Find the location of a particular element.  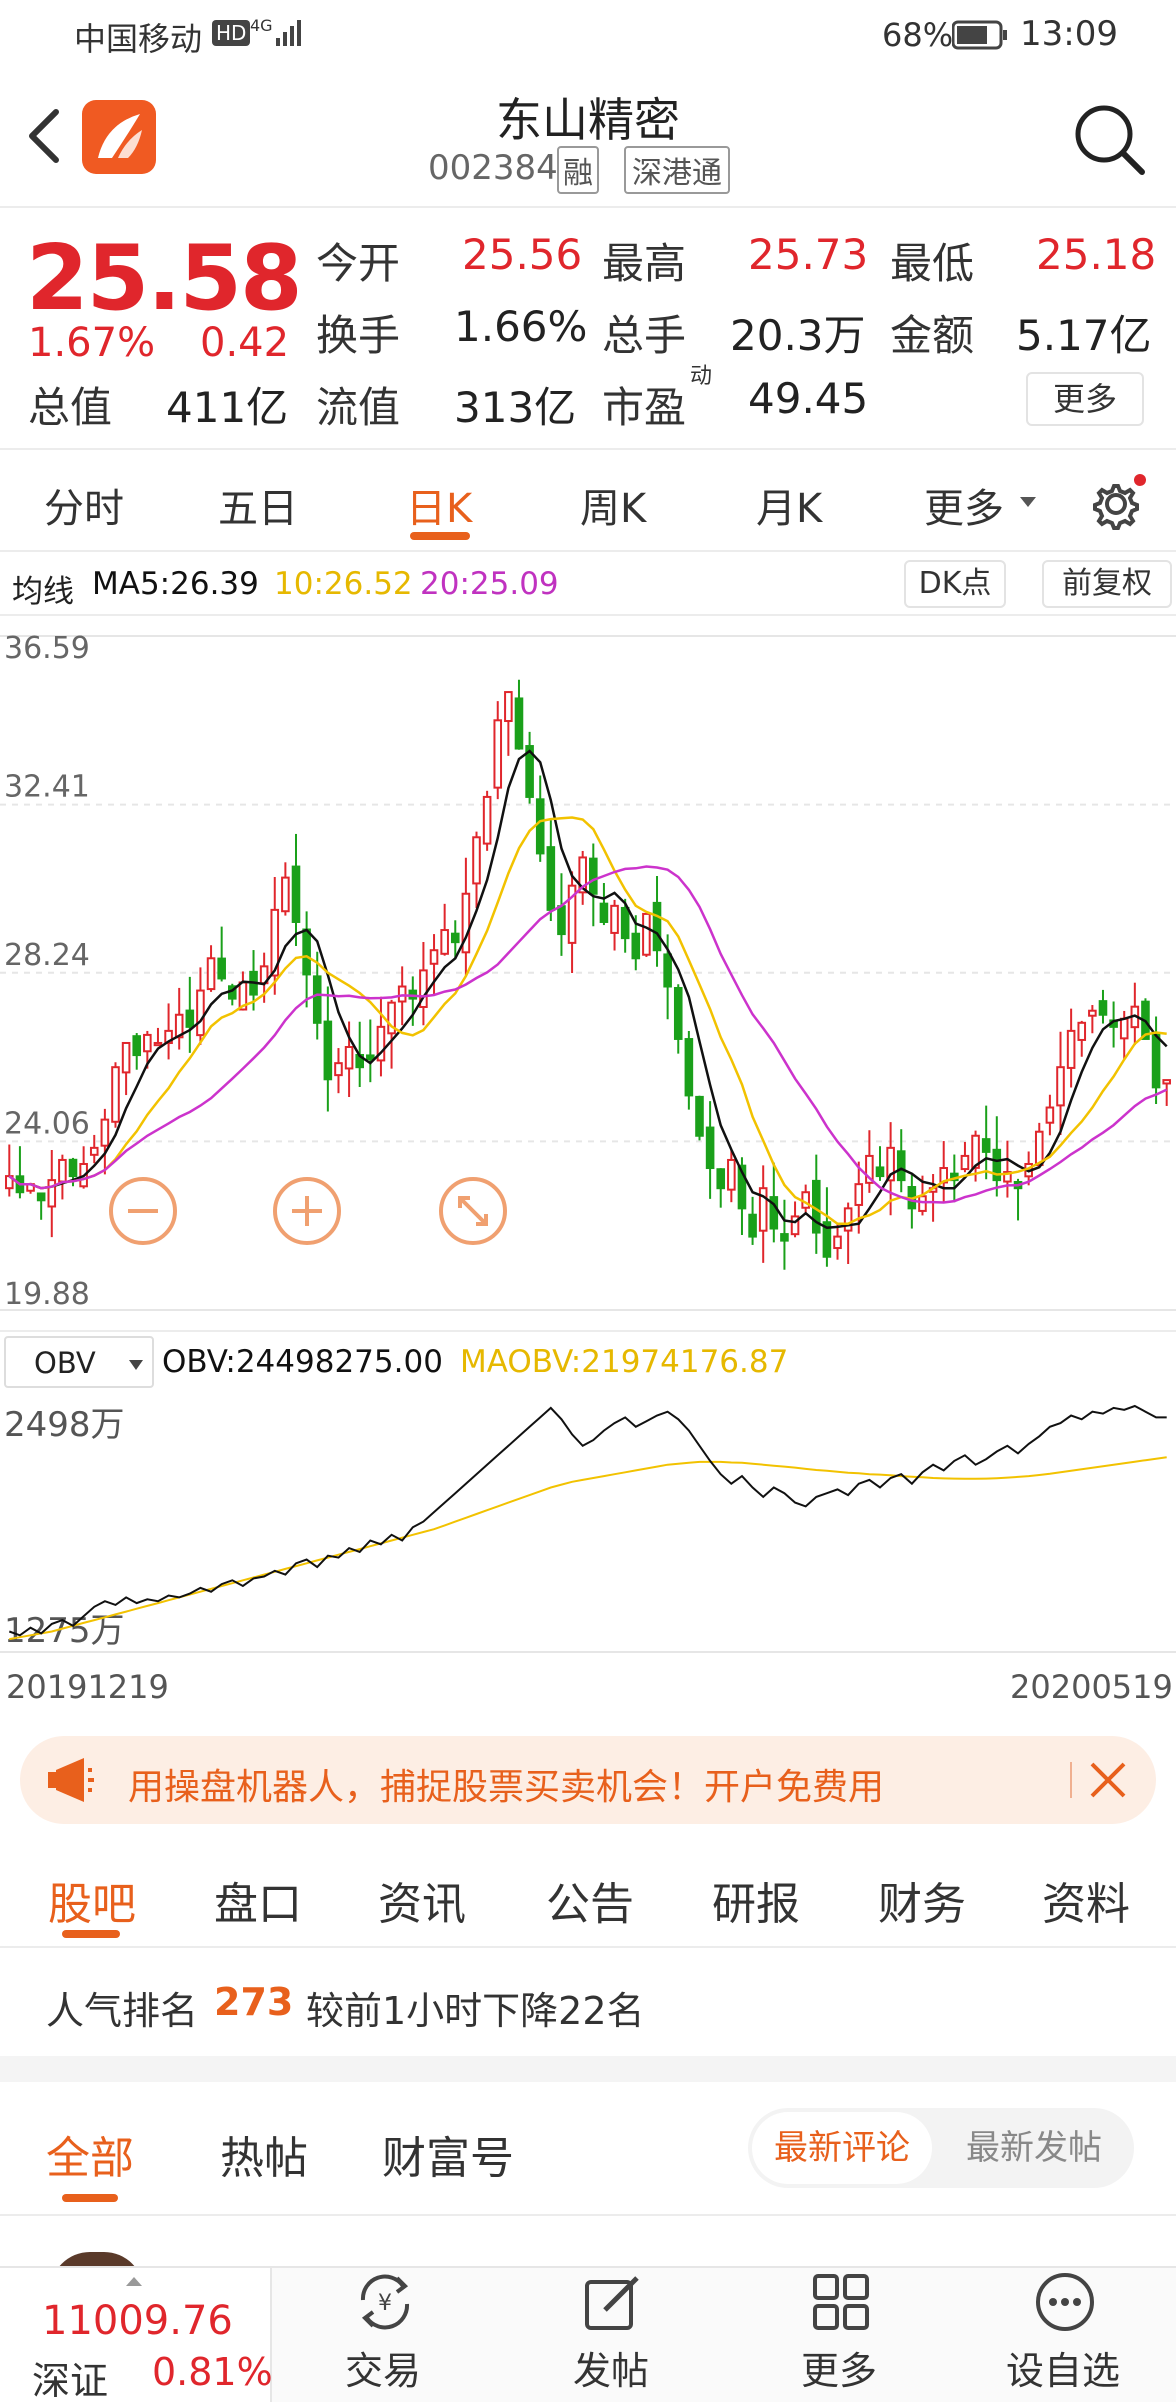

tab-research: 研报 is located at coordinates (756, 1900).